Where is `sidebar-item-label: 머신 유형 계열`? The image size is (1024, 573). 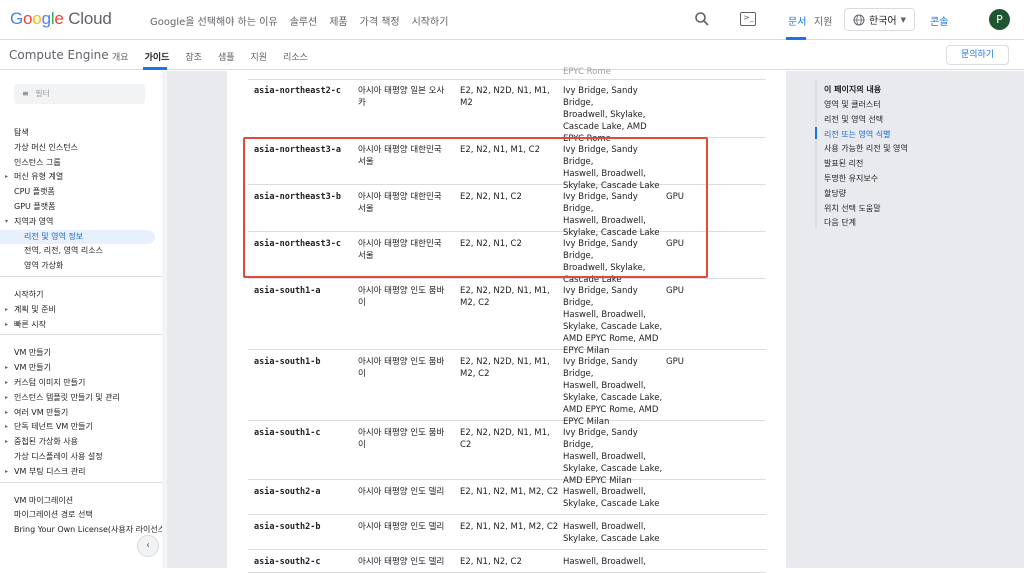 sidebar-item-label: 머신 유형 계열 is located at coordinates (39, 177).